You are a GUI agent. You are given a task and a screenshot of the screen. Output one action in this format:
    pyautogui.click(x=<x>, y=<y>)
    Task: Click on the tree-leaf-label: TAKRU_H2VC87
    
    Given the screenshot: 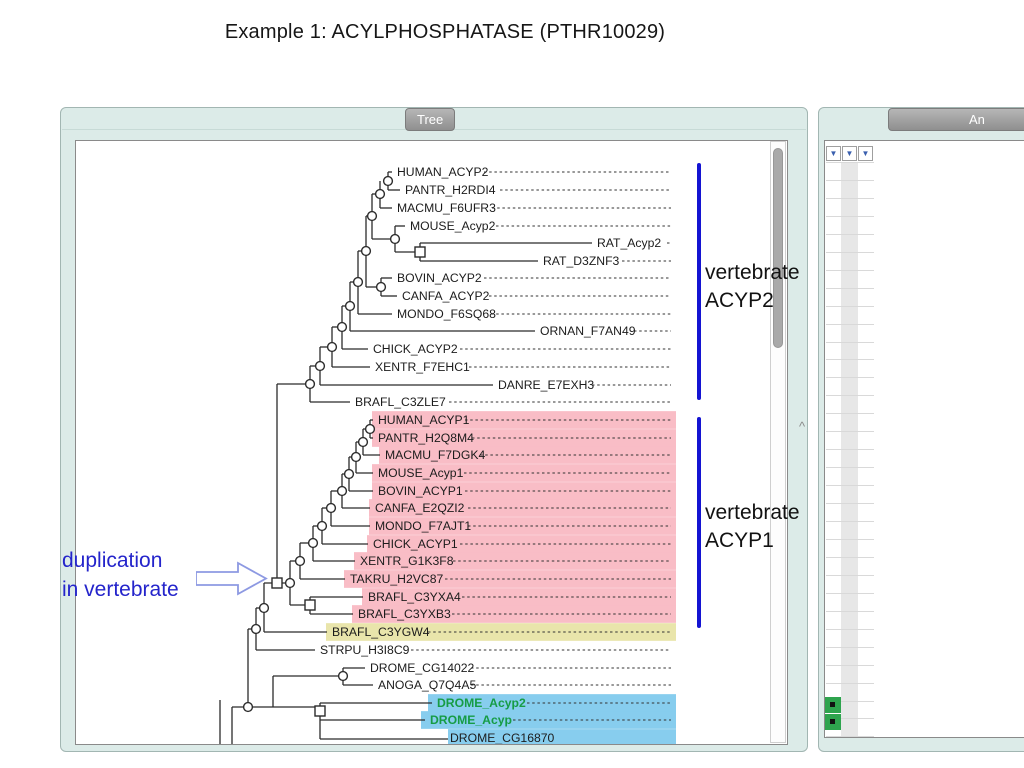 What is the action you would take?
    pyautogui.click(x=396, y=579)
    